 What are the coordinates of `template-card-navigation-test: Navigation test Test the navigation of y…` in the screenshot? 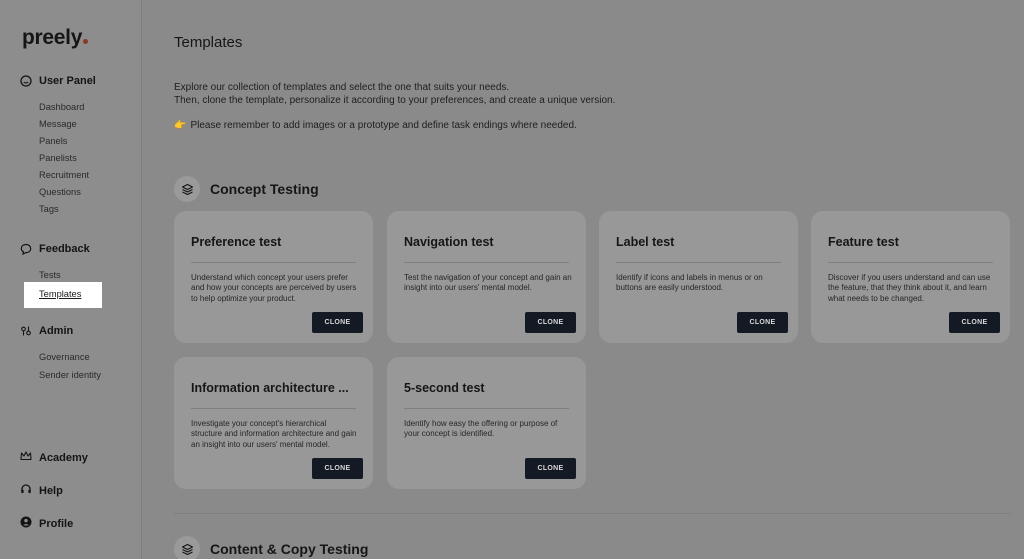 It's located at (486, 277).